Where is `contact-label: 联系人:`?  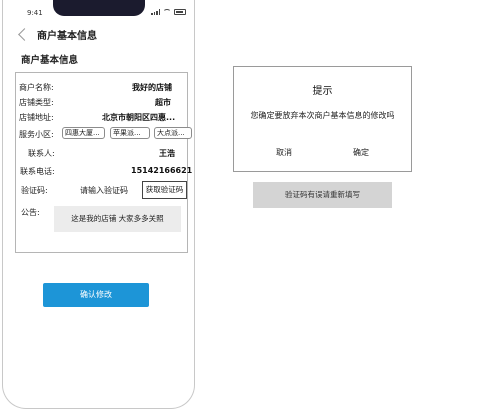
contact-label: 联系人: is located at coordinates (41, 153).